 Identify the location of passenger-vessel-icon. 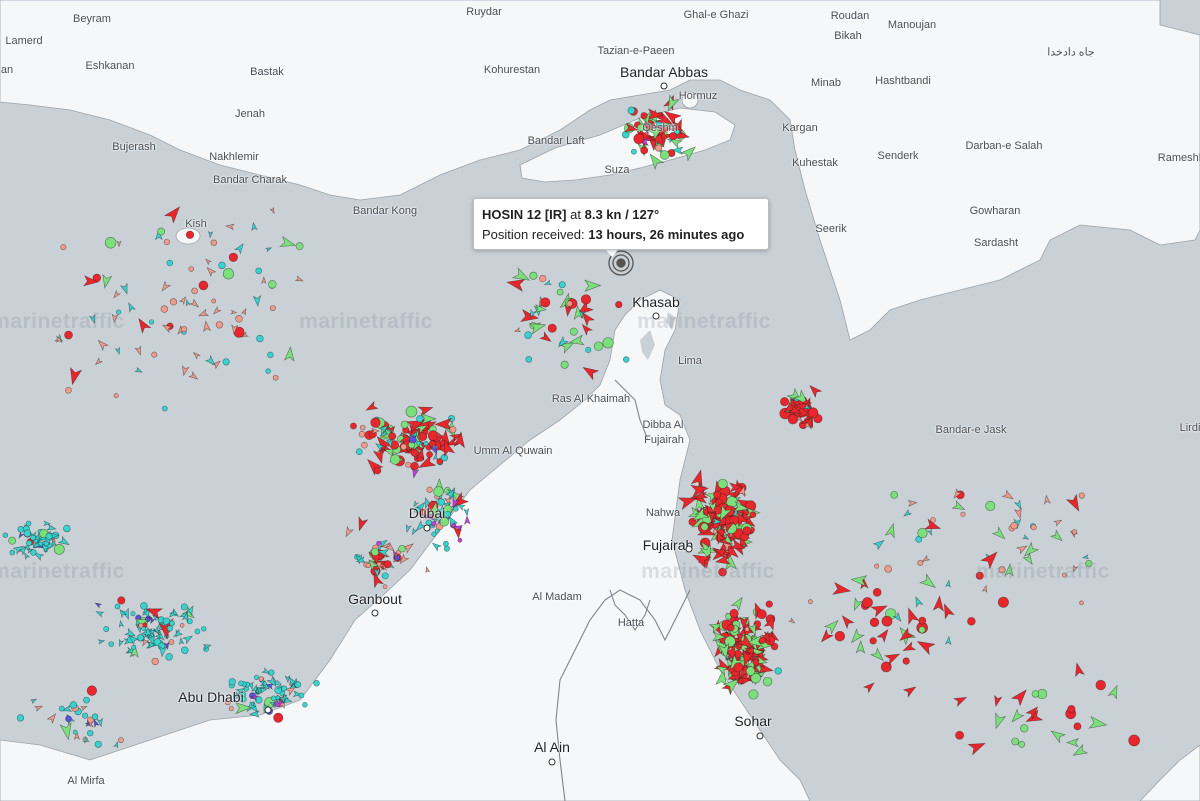
(21, 535).